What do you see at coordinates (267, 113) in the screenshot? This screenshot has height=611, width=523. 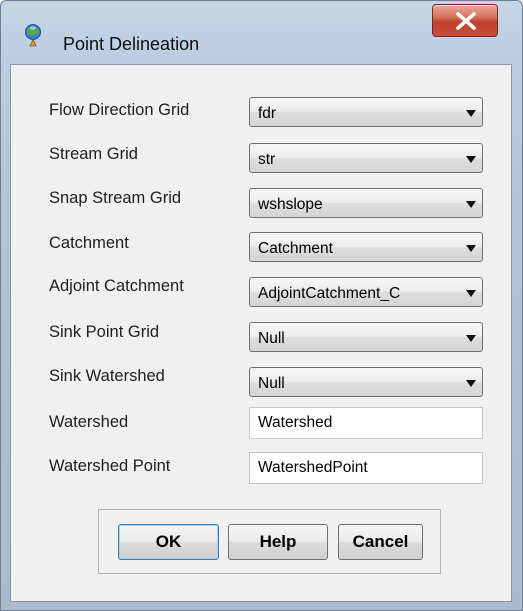 I see `flow-direction-grid-value: fdr` at bounding box center [267, 113].